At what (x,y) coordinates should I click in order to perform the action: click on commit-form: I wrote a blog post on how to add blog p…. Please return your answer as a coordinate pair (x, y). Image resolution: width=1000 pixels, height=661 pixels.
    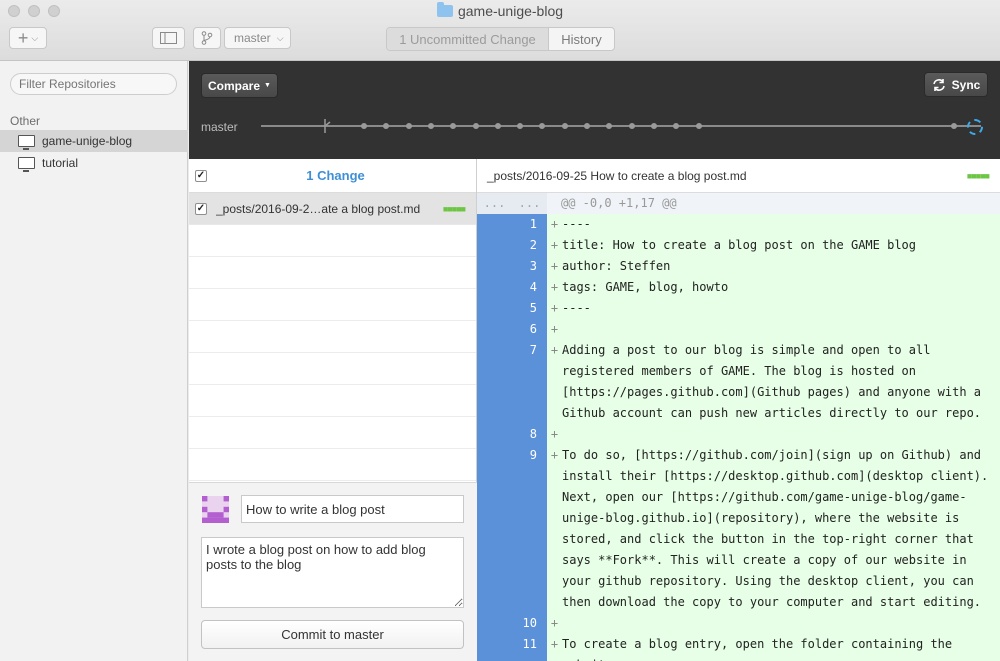
    Looking at the image, I should click on (333, 571).